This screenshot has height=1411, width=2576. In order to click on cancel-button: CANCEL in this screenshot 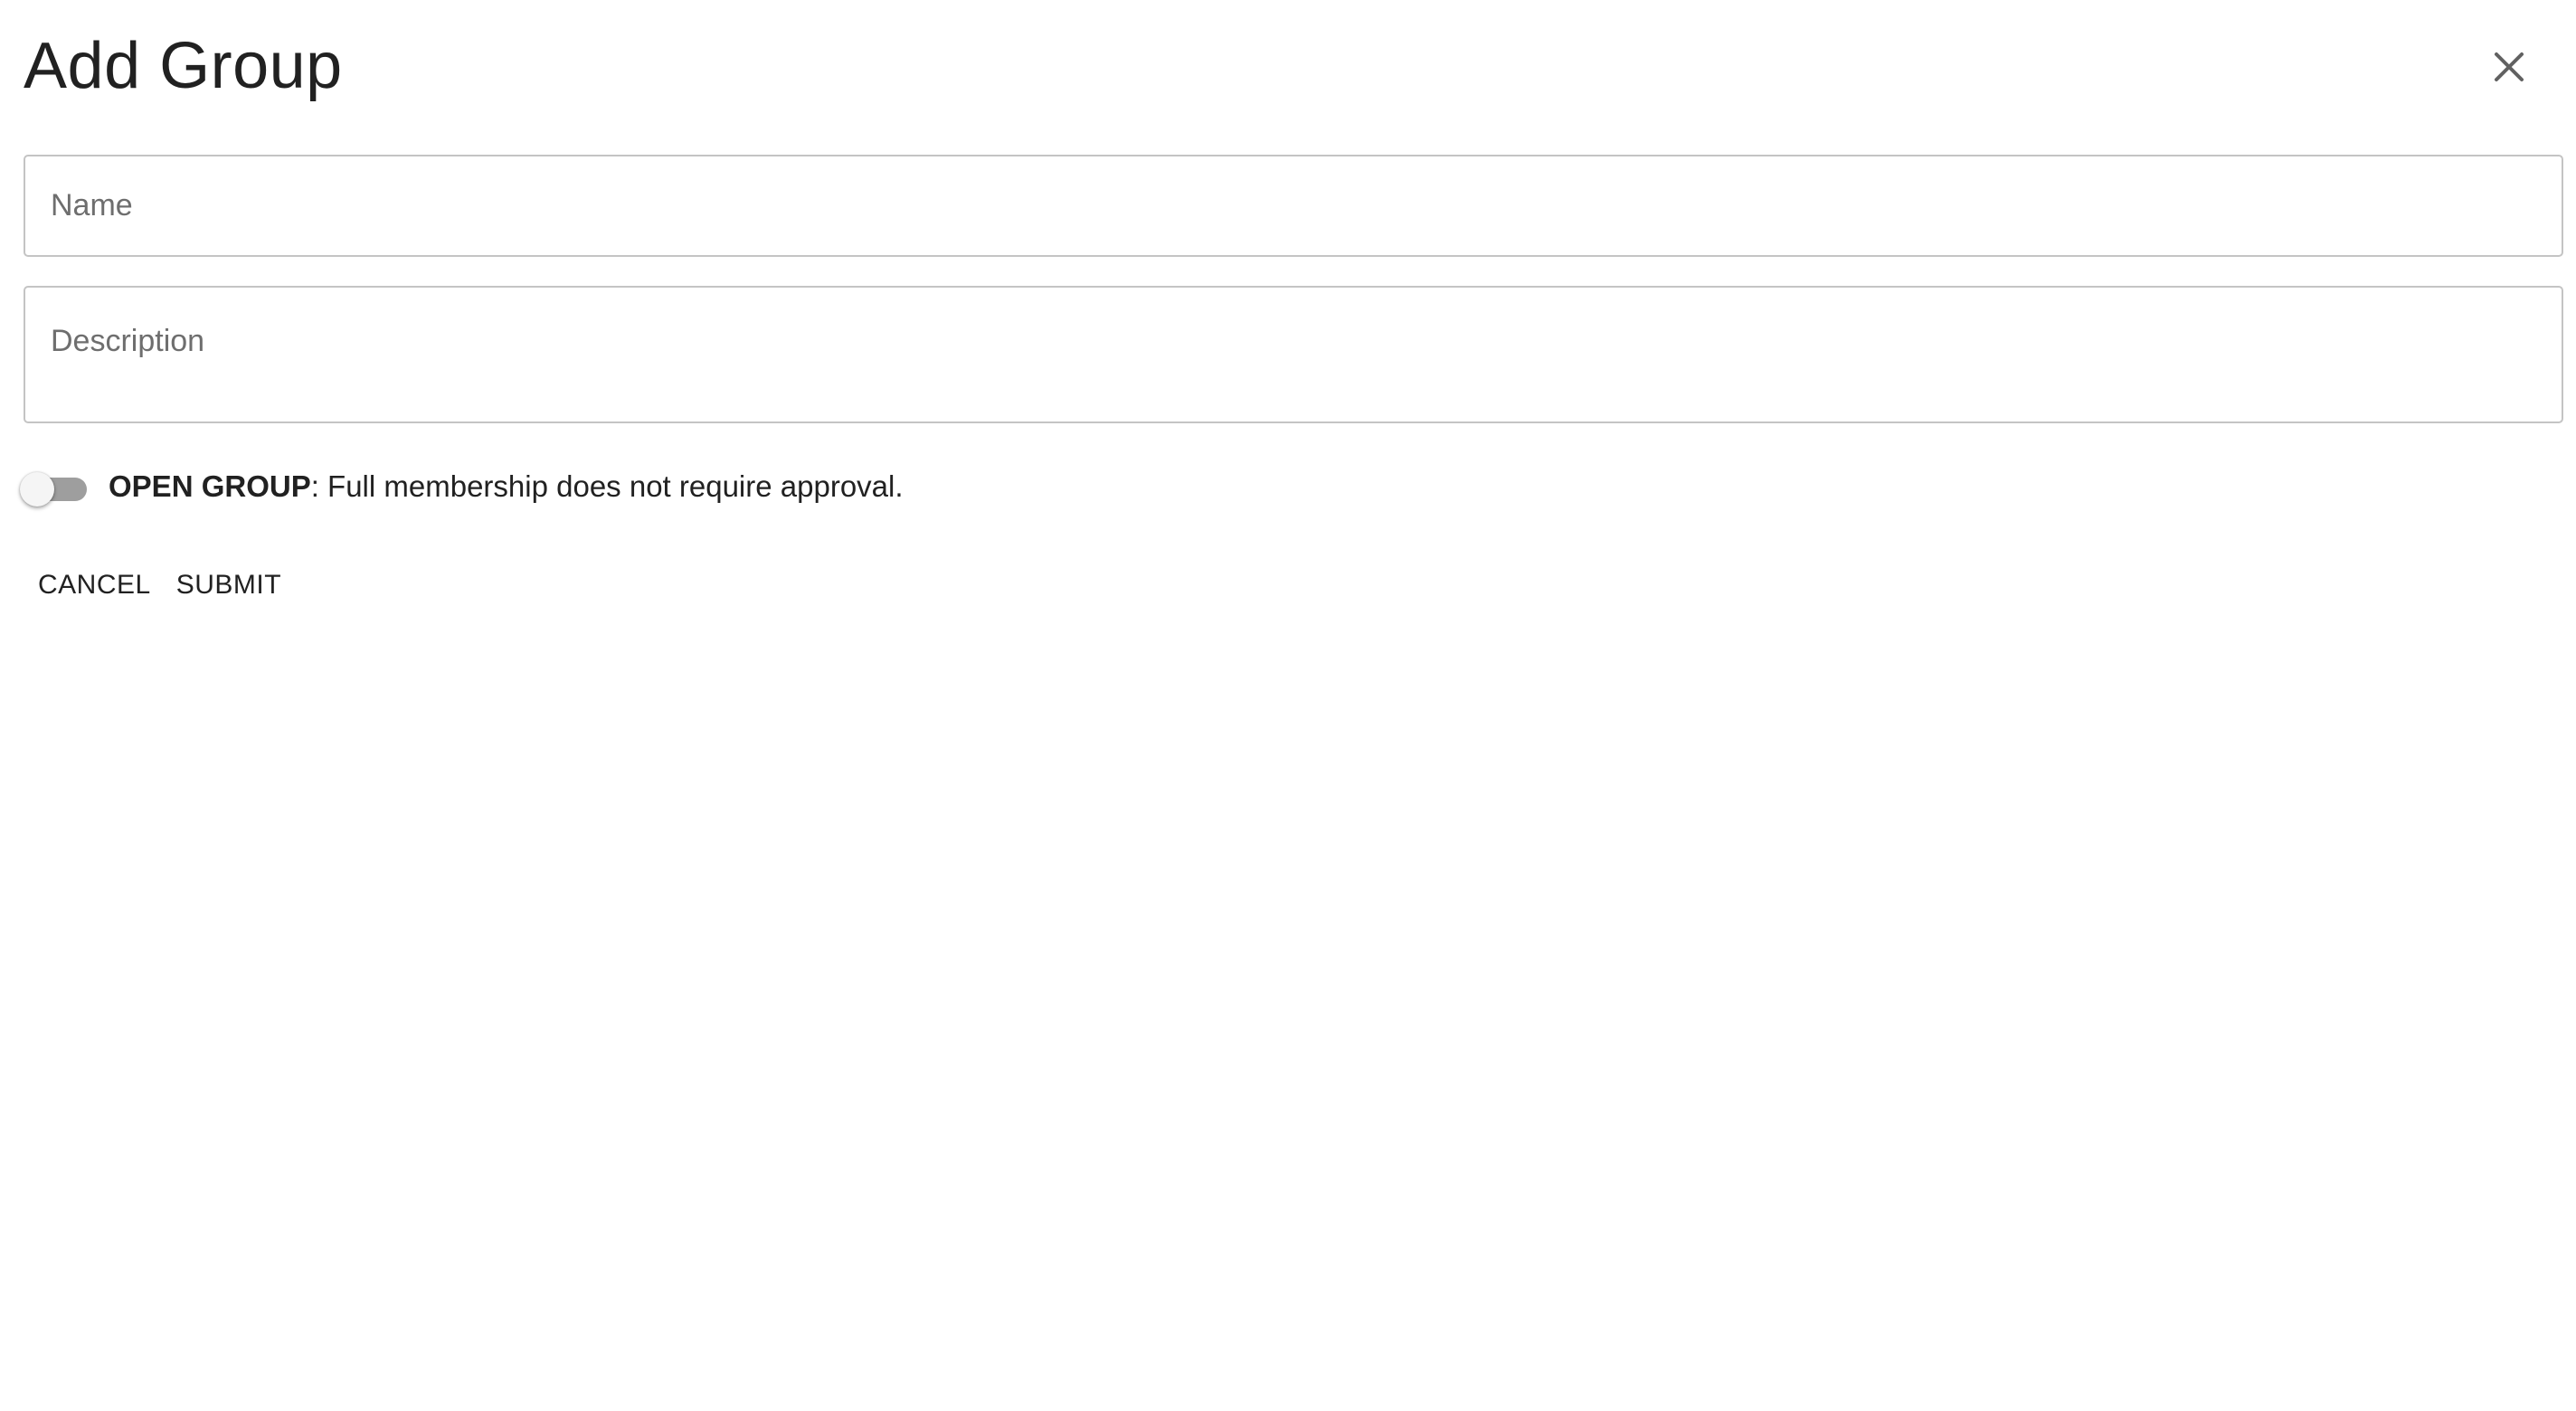, I will do `click(94, 586)`.